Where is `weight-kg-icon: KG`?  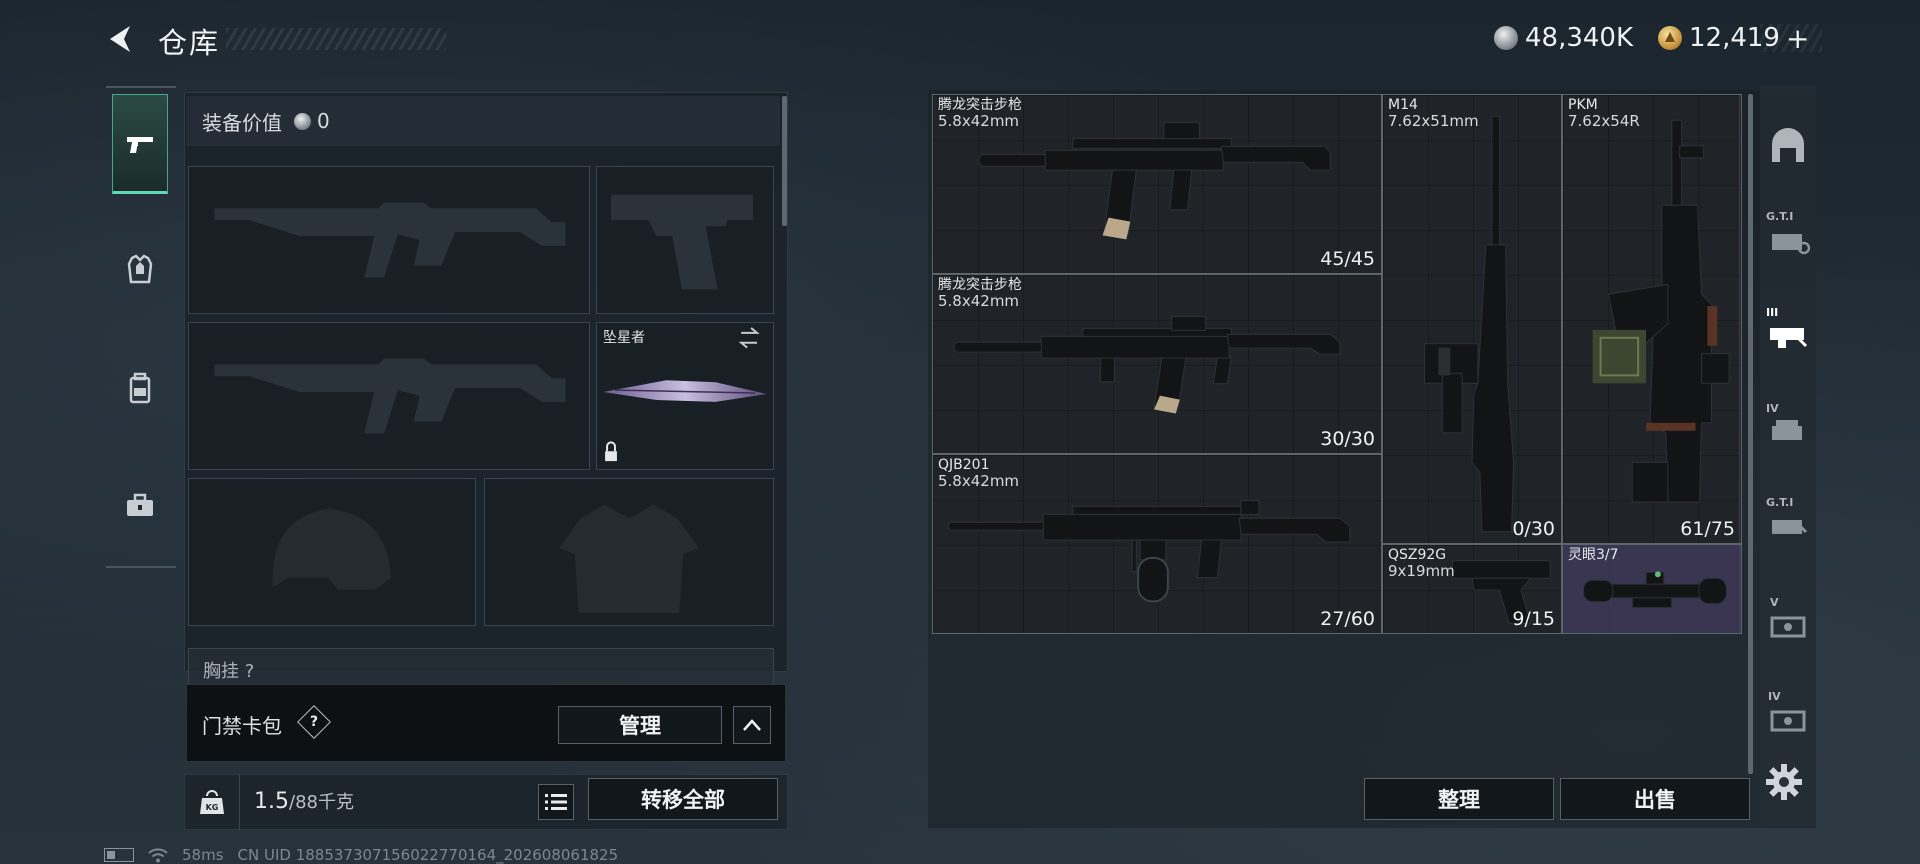
weight-kg-icon: KG is located at coordinates (211, 802).